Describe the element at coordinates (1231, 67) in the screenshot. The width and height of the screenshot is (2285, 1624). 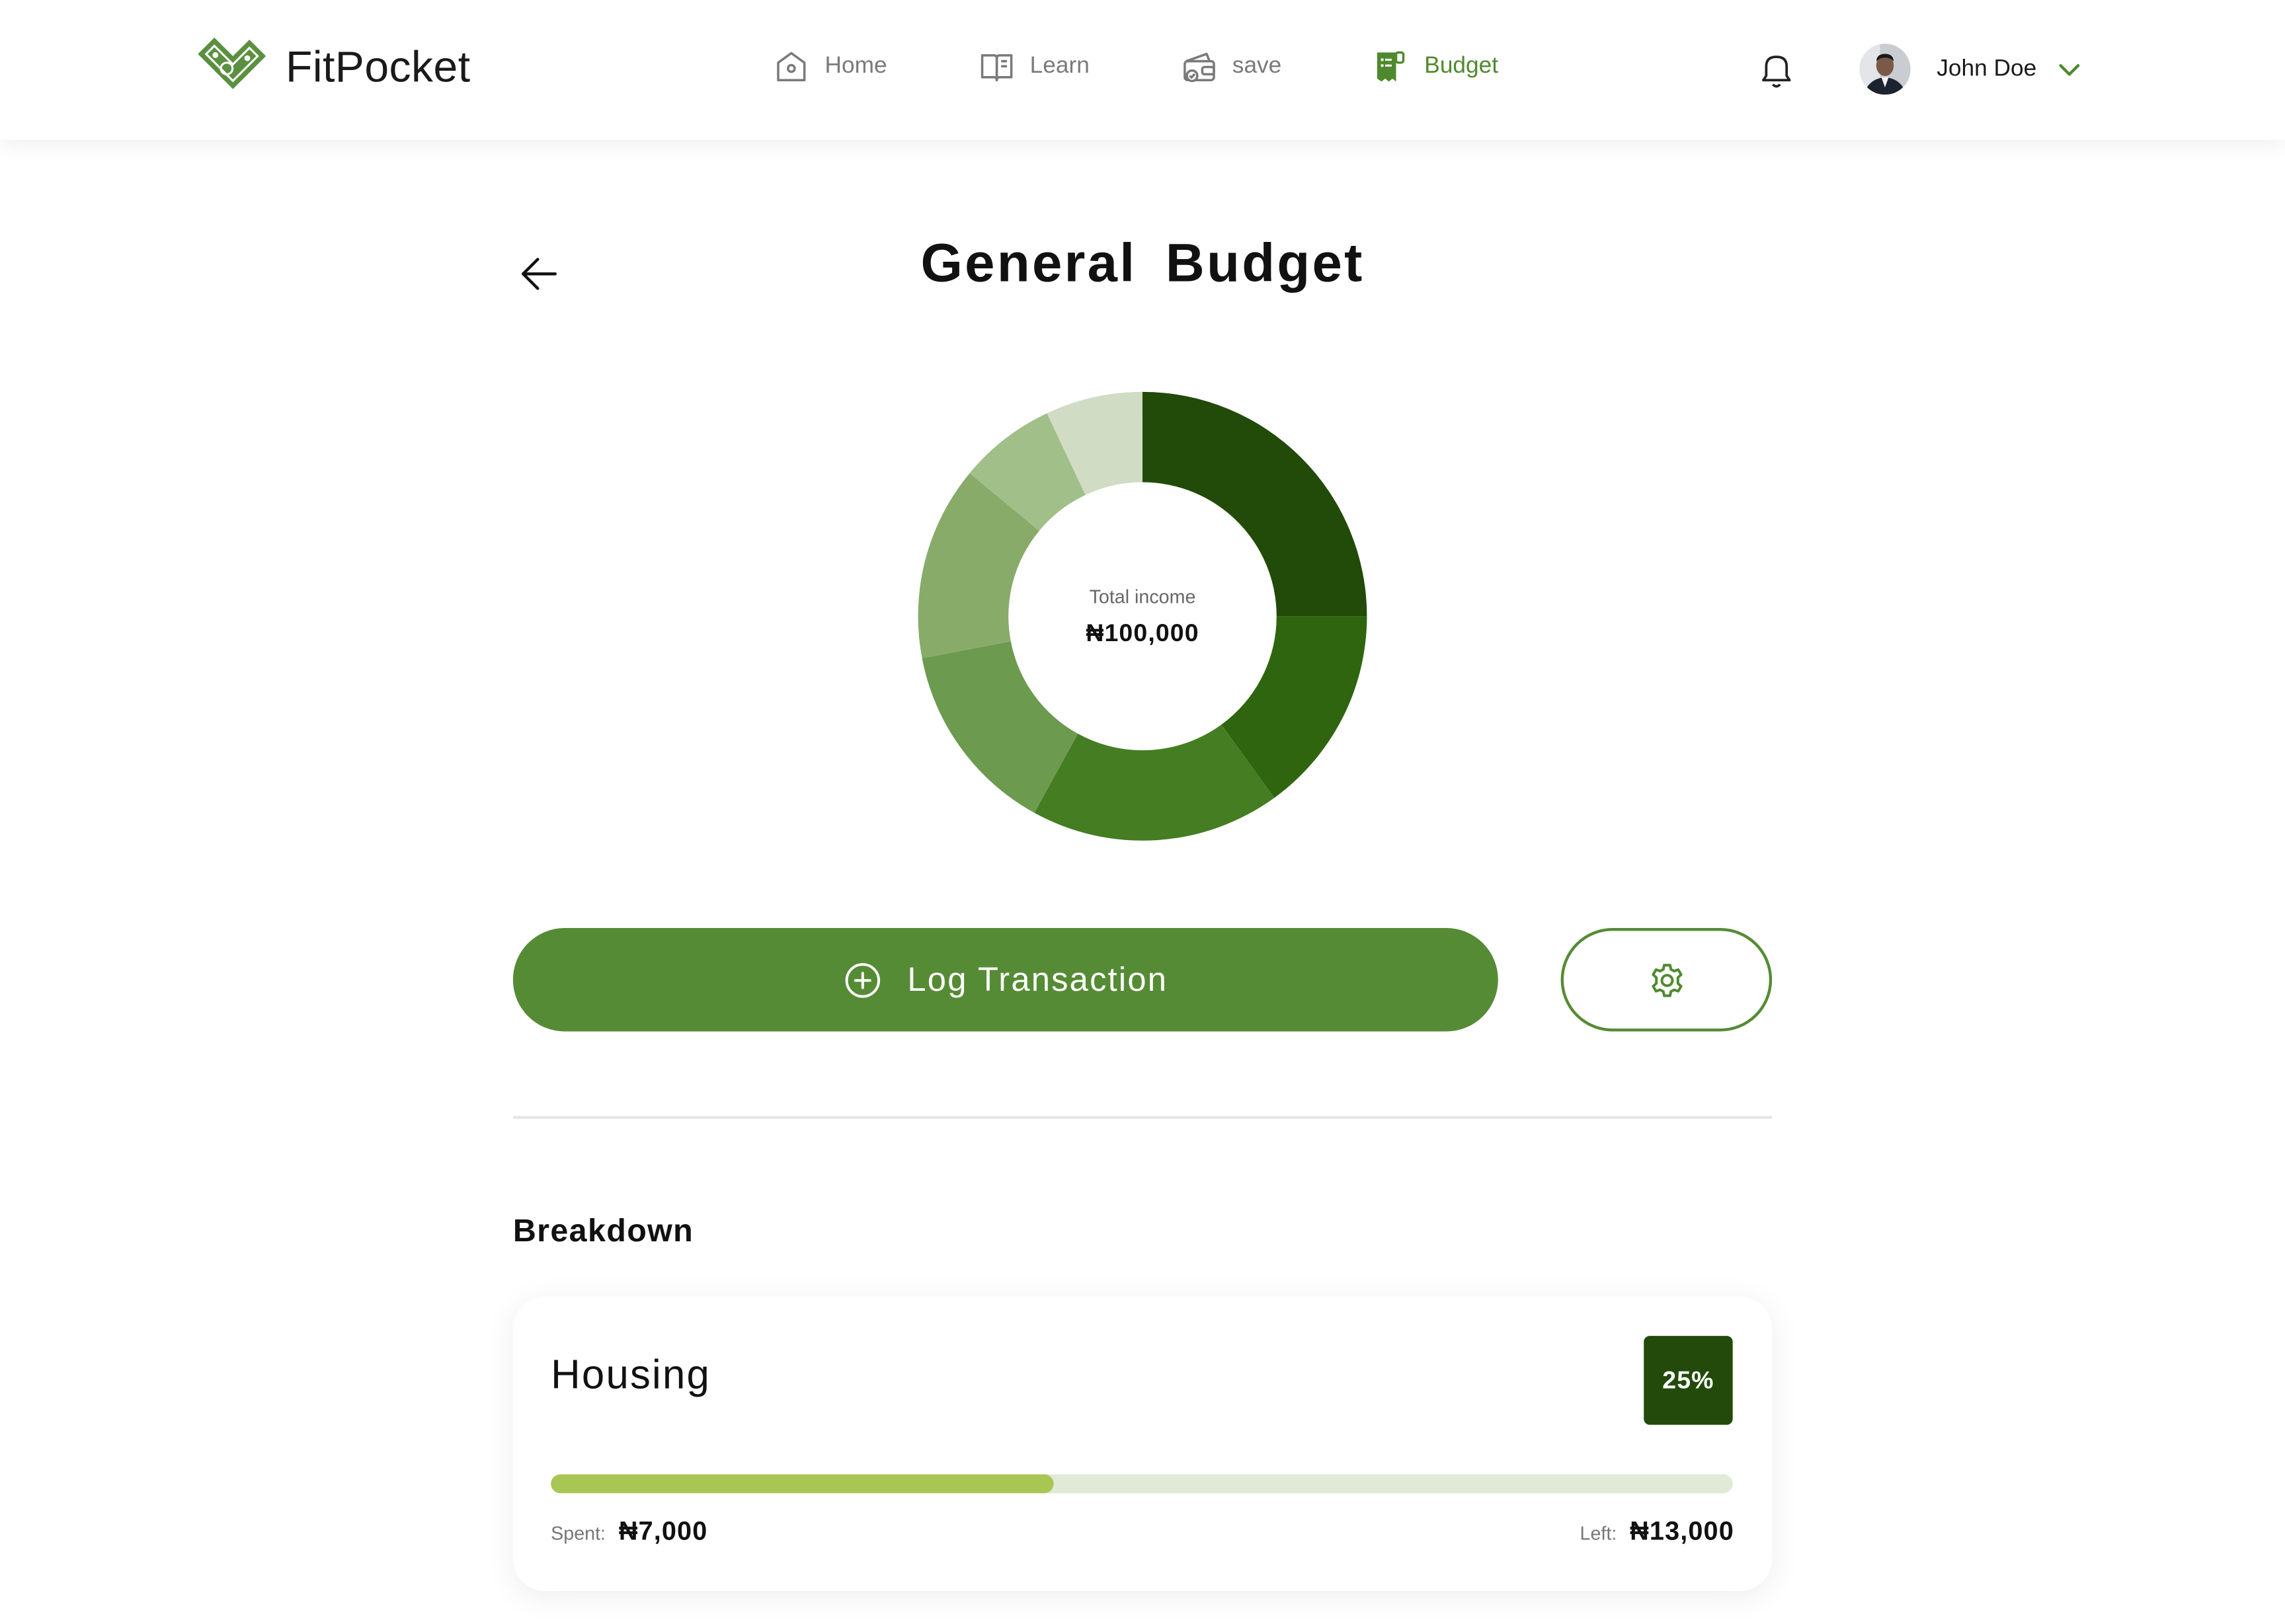
I see `nav-item-save: save` at that location.